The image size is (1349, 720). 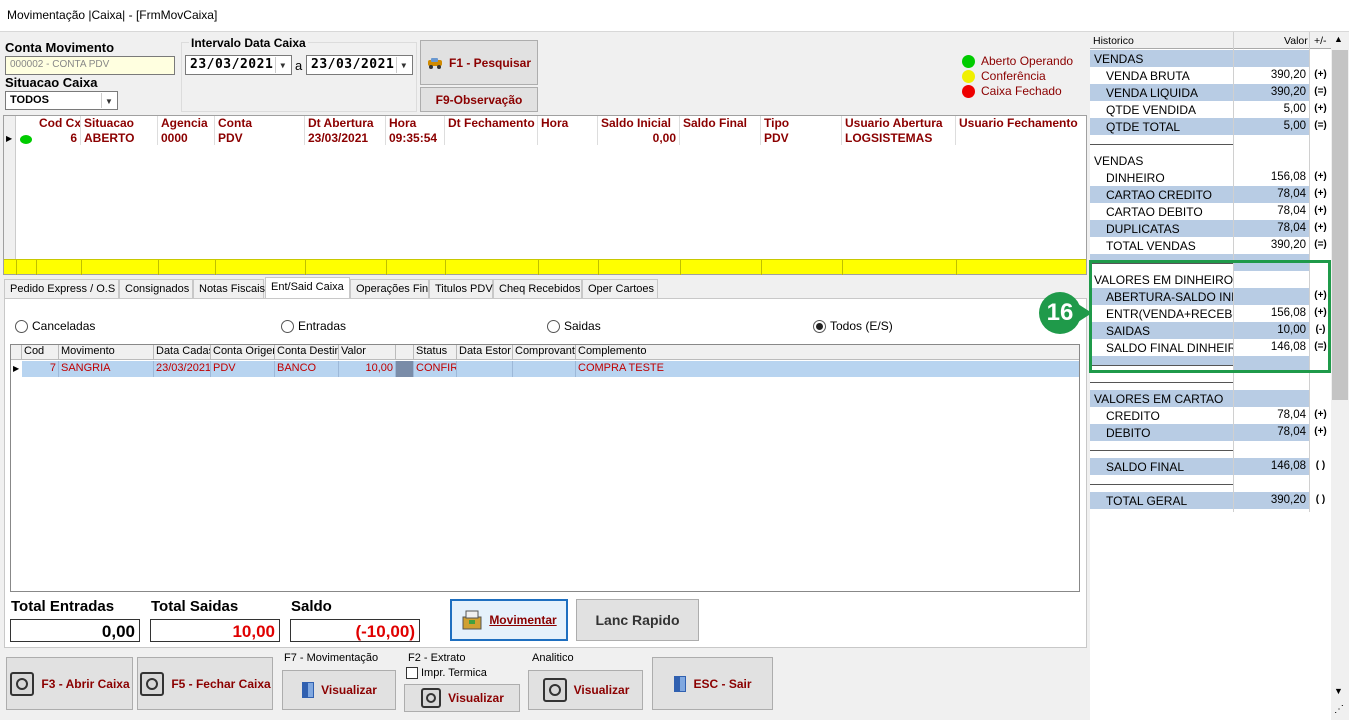 I want to click on col-tipo: Tipo, so click(x=802, y=123).